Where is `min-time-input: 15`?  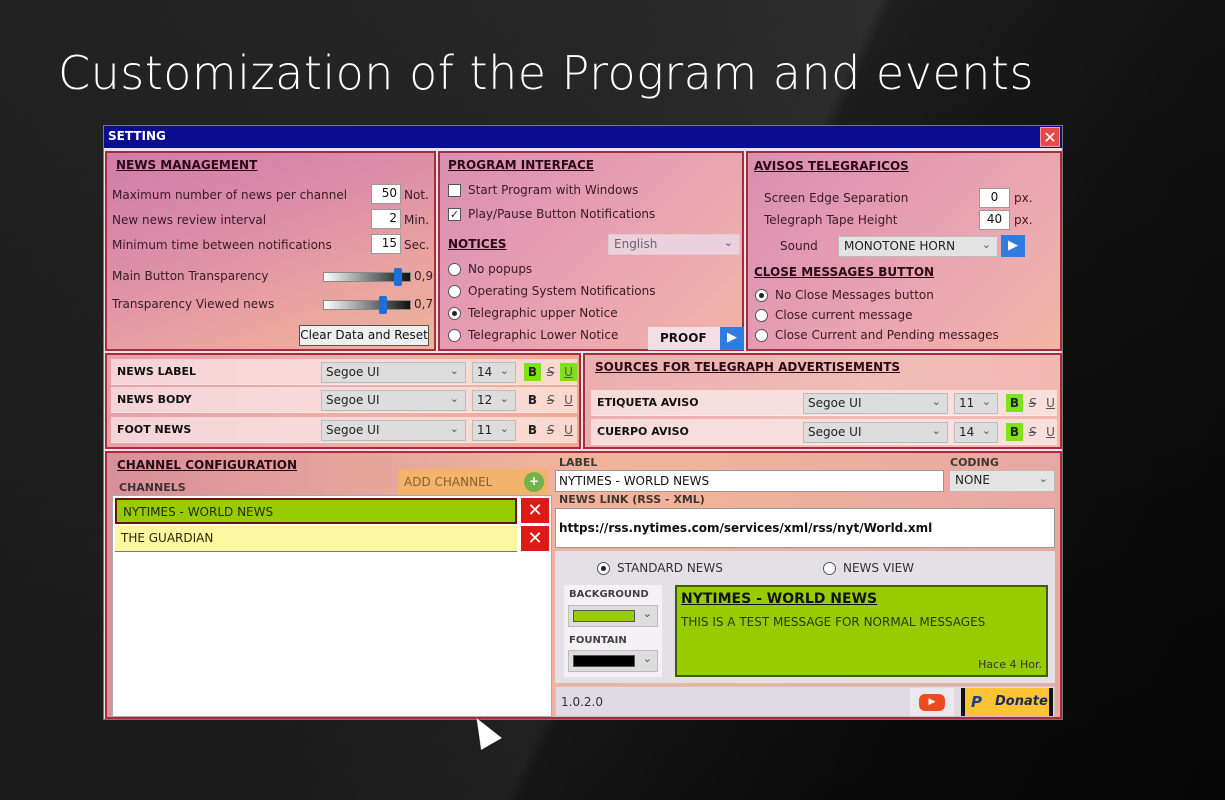 min-time-input: 15 is located at coordinates (386, 244).